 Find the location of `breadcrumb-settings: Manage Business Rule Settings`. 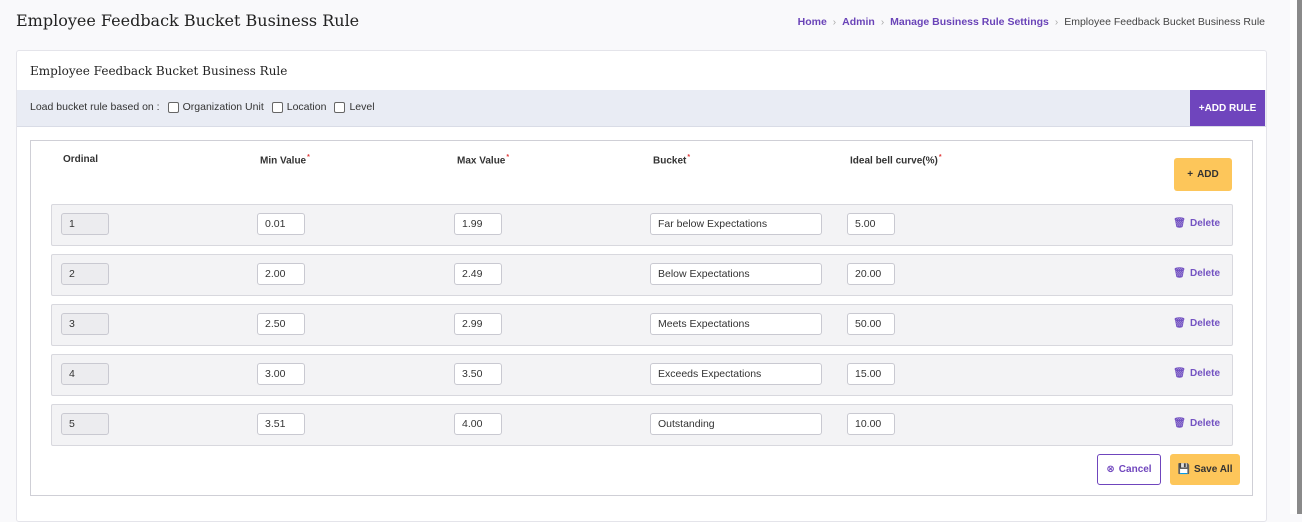

breadcrumb-settings: Manage Business Rule Settings is located at coordinates (969, 22).